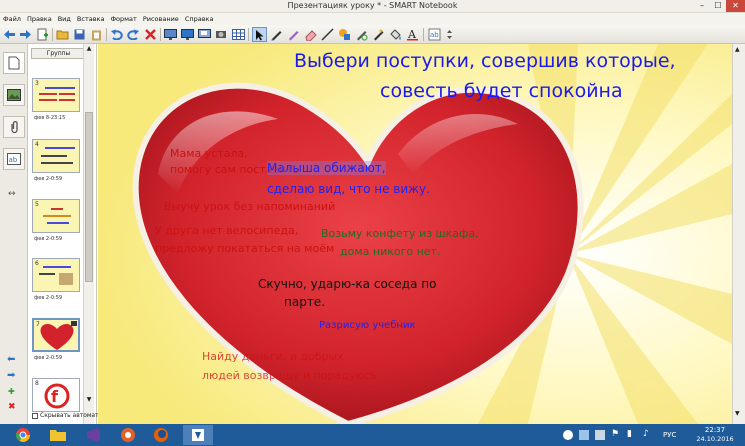 This screenshot has width=745, height=446. I want to click on document-camera-icon, so click(221, 34).